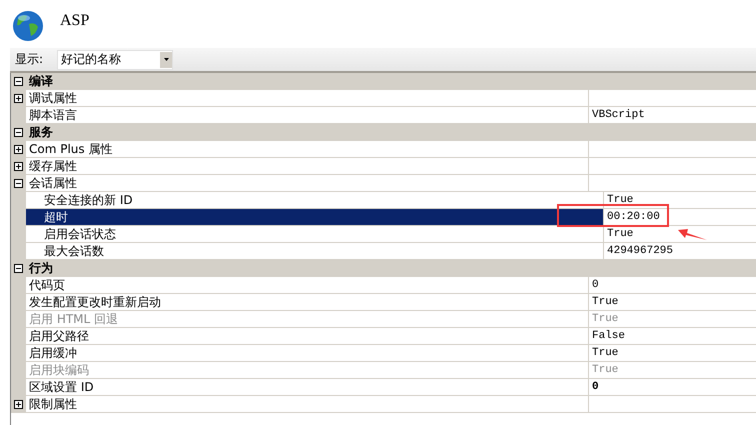 The width and height of the screenshot is (756, 425). Describe the element at coordinates (307, 404) in the screenshot. I see `property-name: 限制属性` at that location.